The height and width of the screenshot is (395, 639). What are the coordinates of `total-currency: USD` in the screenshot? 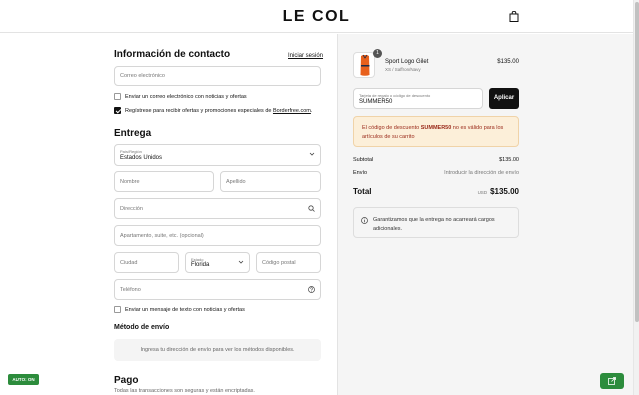 It's located at (482, 192).